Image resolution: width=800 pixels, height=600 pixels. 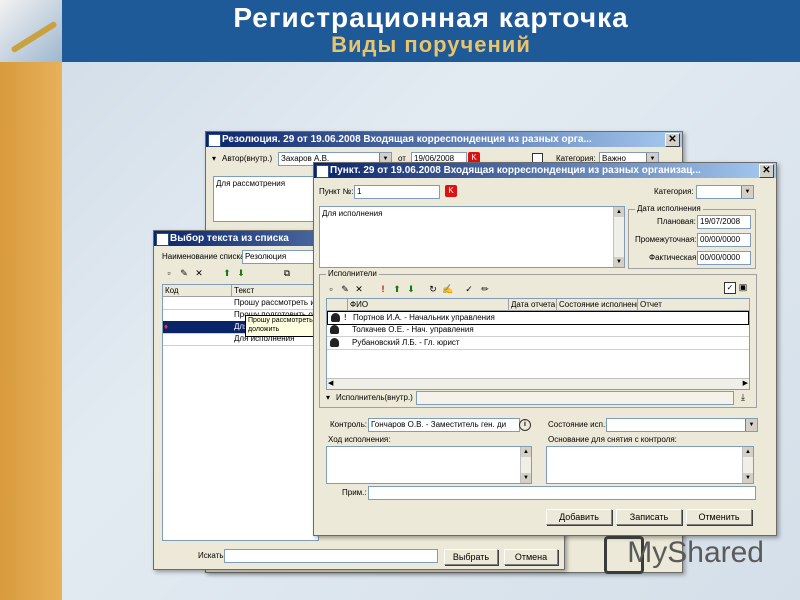 I want to click on window-icon, so click(x=162, y=239).